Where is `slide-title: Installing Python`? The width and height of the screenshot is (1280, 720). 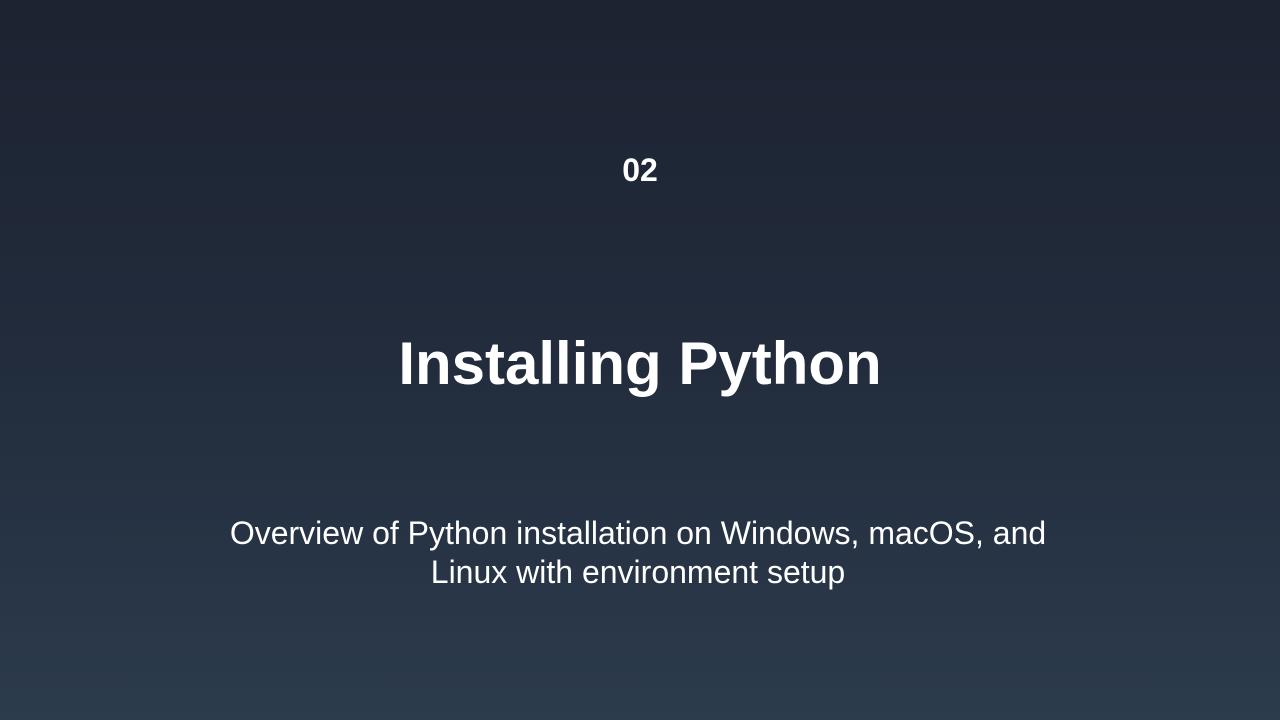
slide-title: Installing Python is located at coordinates (640, 363).